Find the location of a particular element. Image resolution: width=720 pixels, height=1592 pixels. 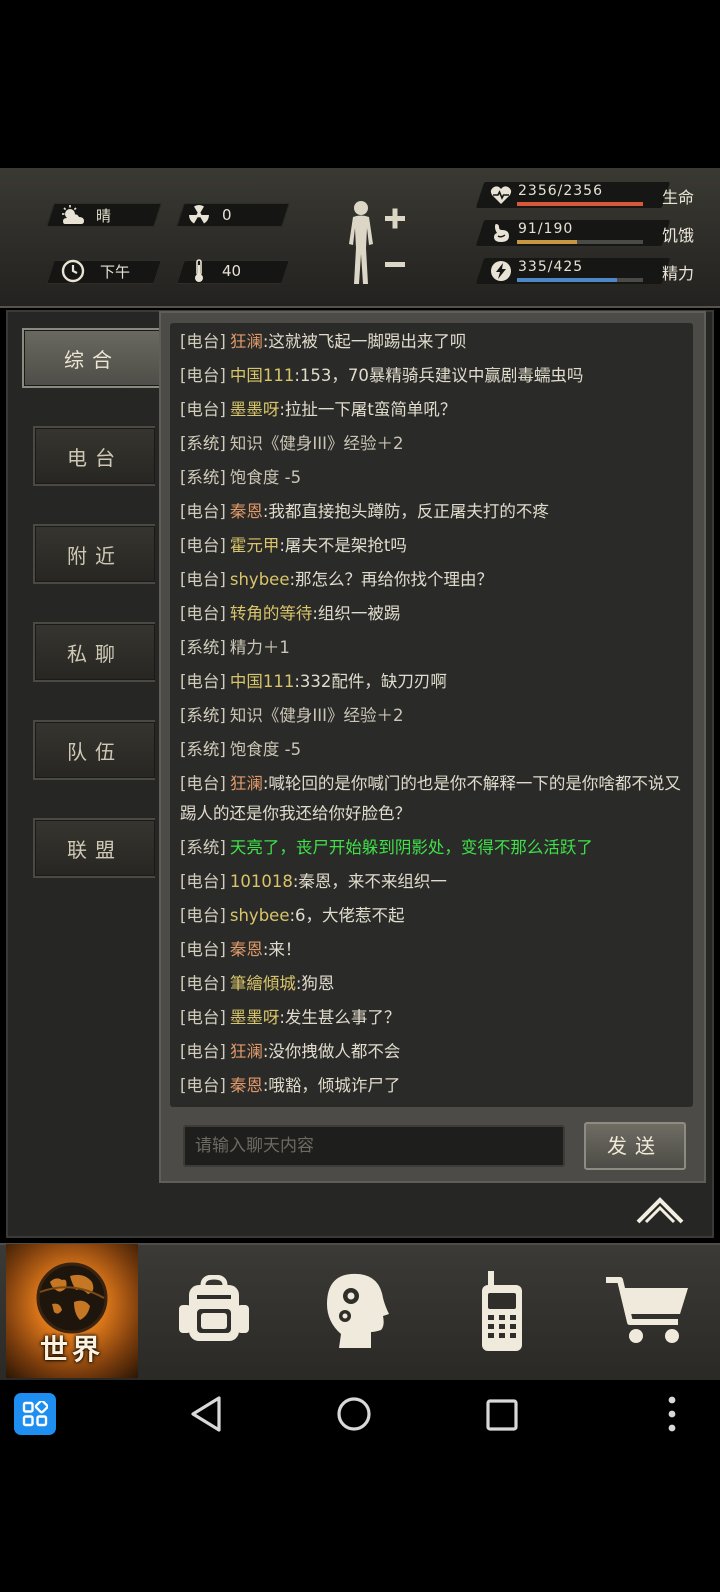

hunger-stat: 91/190 饥饿 is located at coordinates (590, 233).